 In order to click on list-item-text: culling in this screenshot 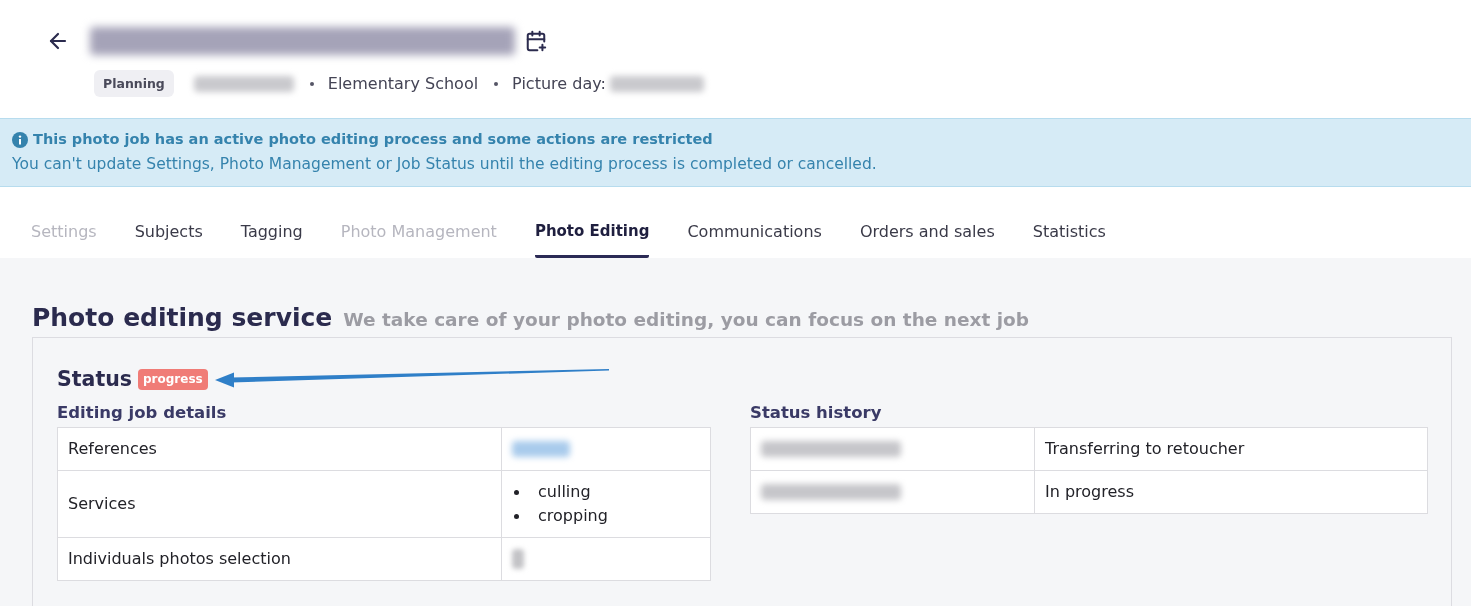, I will do `click(564, 492)`.